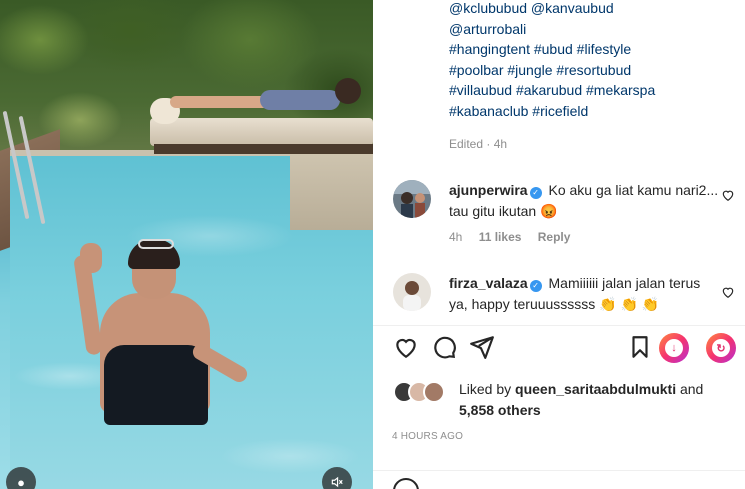 The height and width of the screenshot is (489, 745). I want to click on caption-line: #hangingtent #ubud #lifestyle, so click(594, 49).